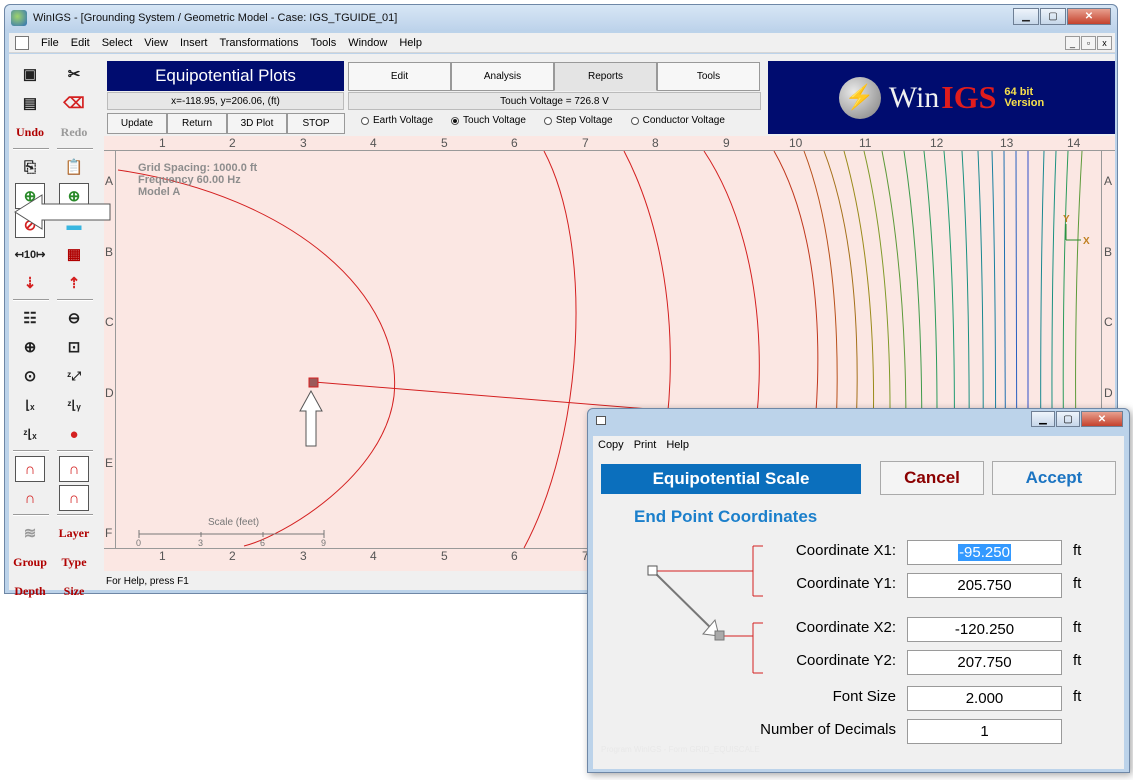 This screenshot has width=1133, height=780. What do you see at coordinates (399, 76) in the screenshot?
I see `tab-edit: Edit` at bounding box center [399, 76].